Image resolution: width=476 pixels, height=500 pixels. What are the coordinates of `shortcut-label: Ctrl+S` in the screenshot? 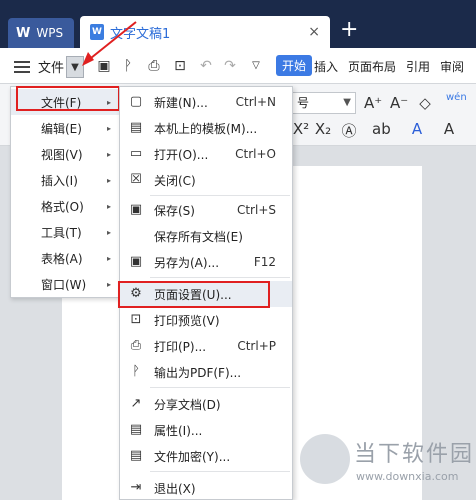 It's located at (256, 210).